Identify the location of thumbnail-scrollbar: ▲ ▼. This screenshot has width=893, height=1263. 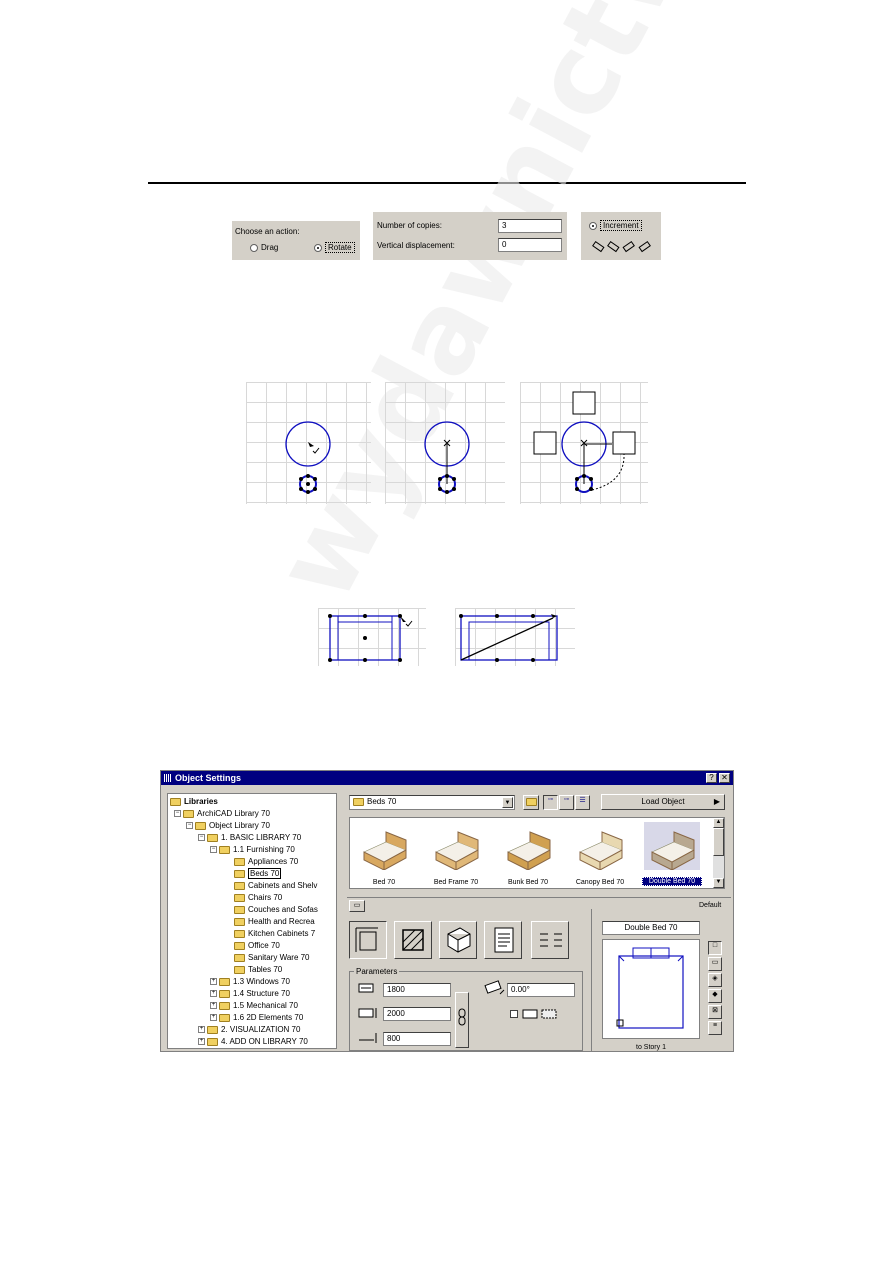
(718, 853).